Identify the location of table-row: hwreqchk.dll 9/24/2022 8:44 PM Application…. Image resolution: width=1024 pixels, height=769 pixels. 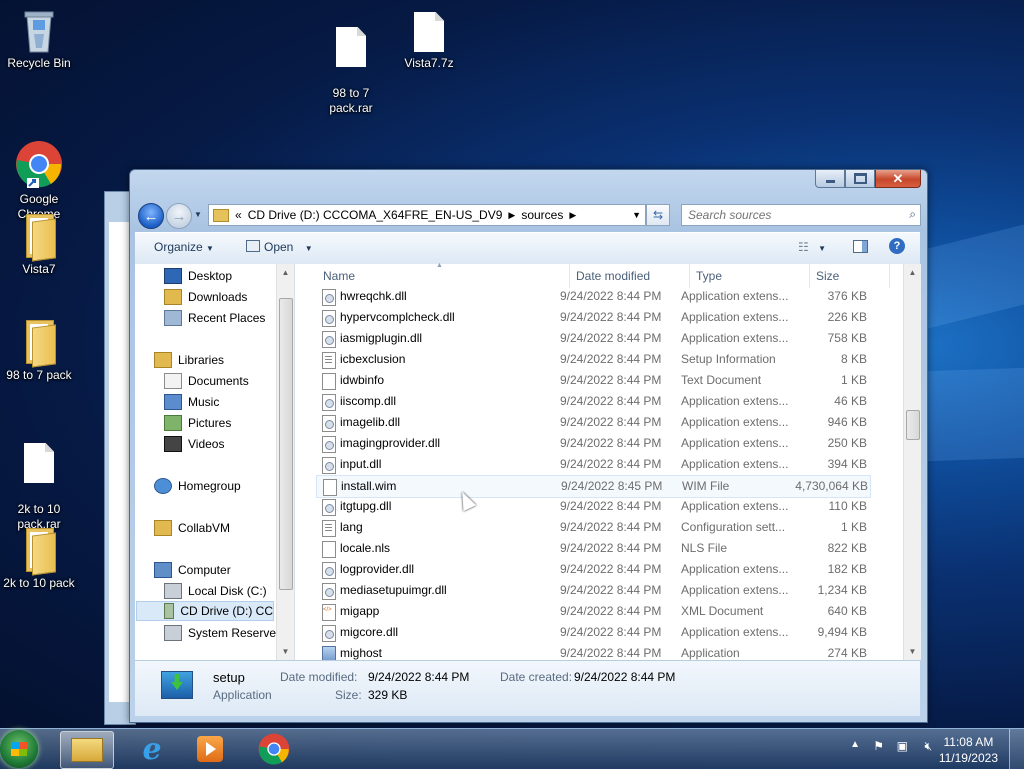
(592, 296).